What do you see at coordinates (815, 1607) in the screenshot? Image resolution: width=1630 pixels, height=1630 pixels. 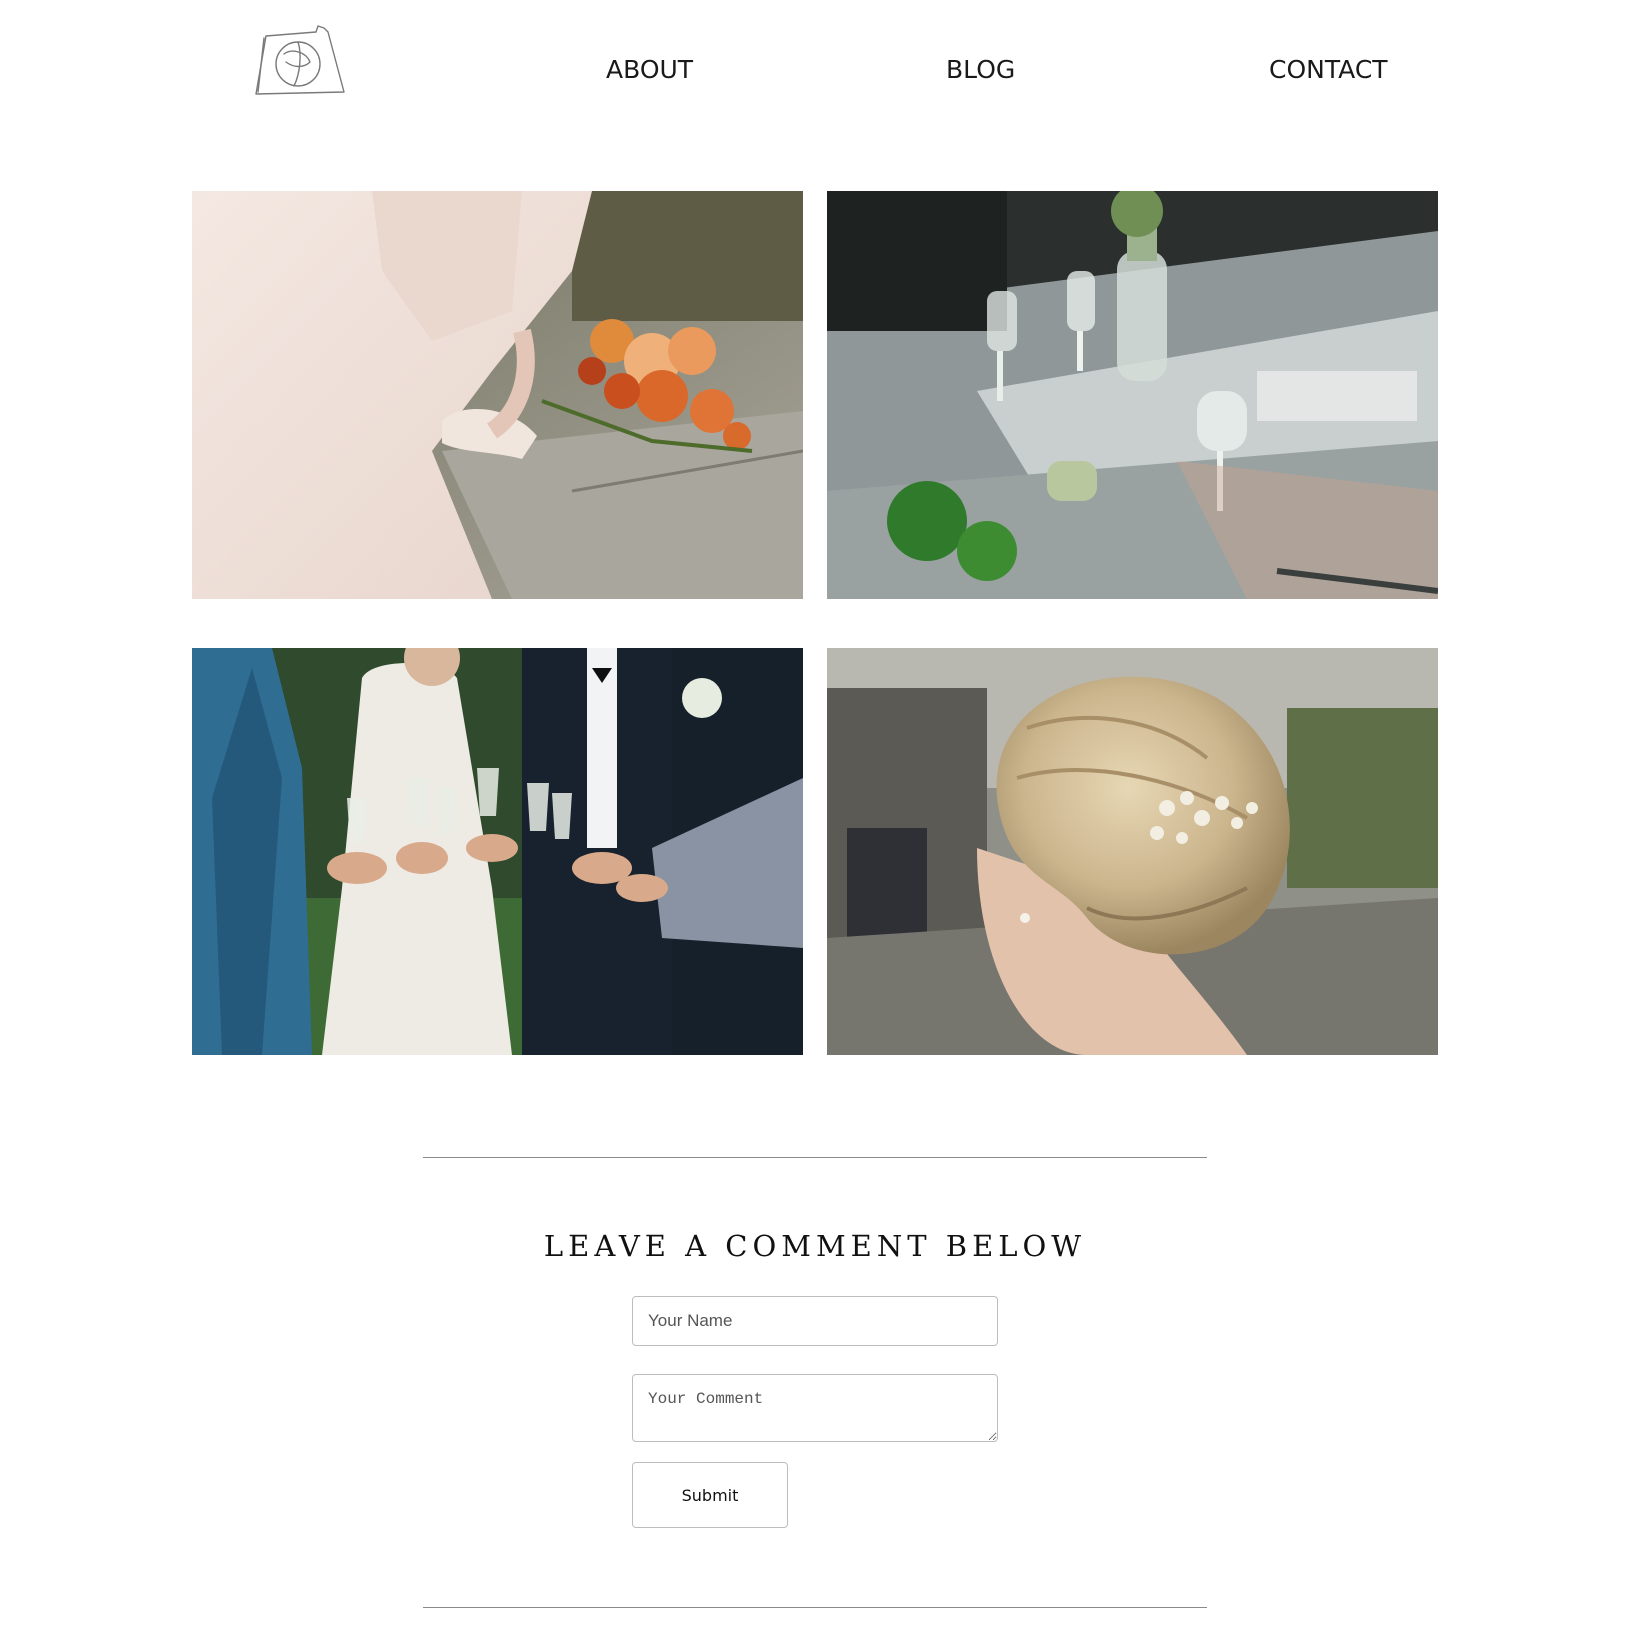 I see `section-divider-bottom` at bounding box center [815, 1607].